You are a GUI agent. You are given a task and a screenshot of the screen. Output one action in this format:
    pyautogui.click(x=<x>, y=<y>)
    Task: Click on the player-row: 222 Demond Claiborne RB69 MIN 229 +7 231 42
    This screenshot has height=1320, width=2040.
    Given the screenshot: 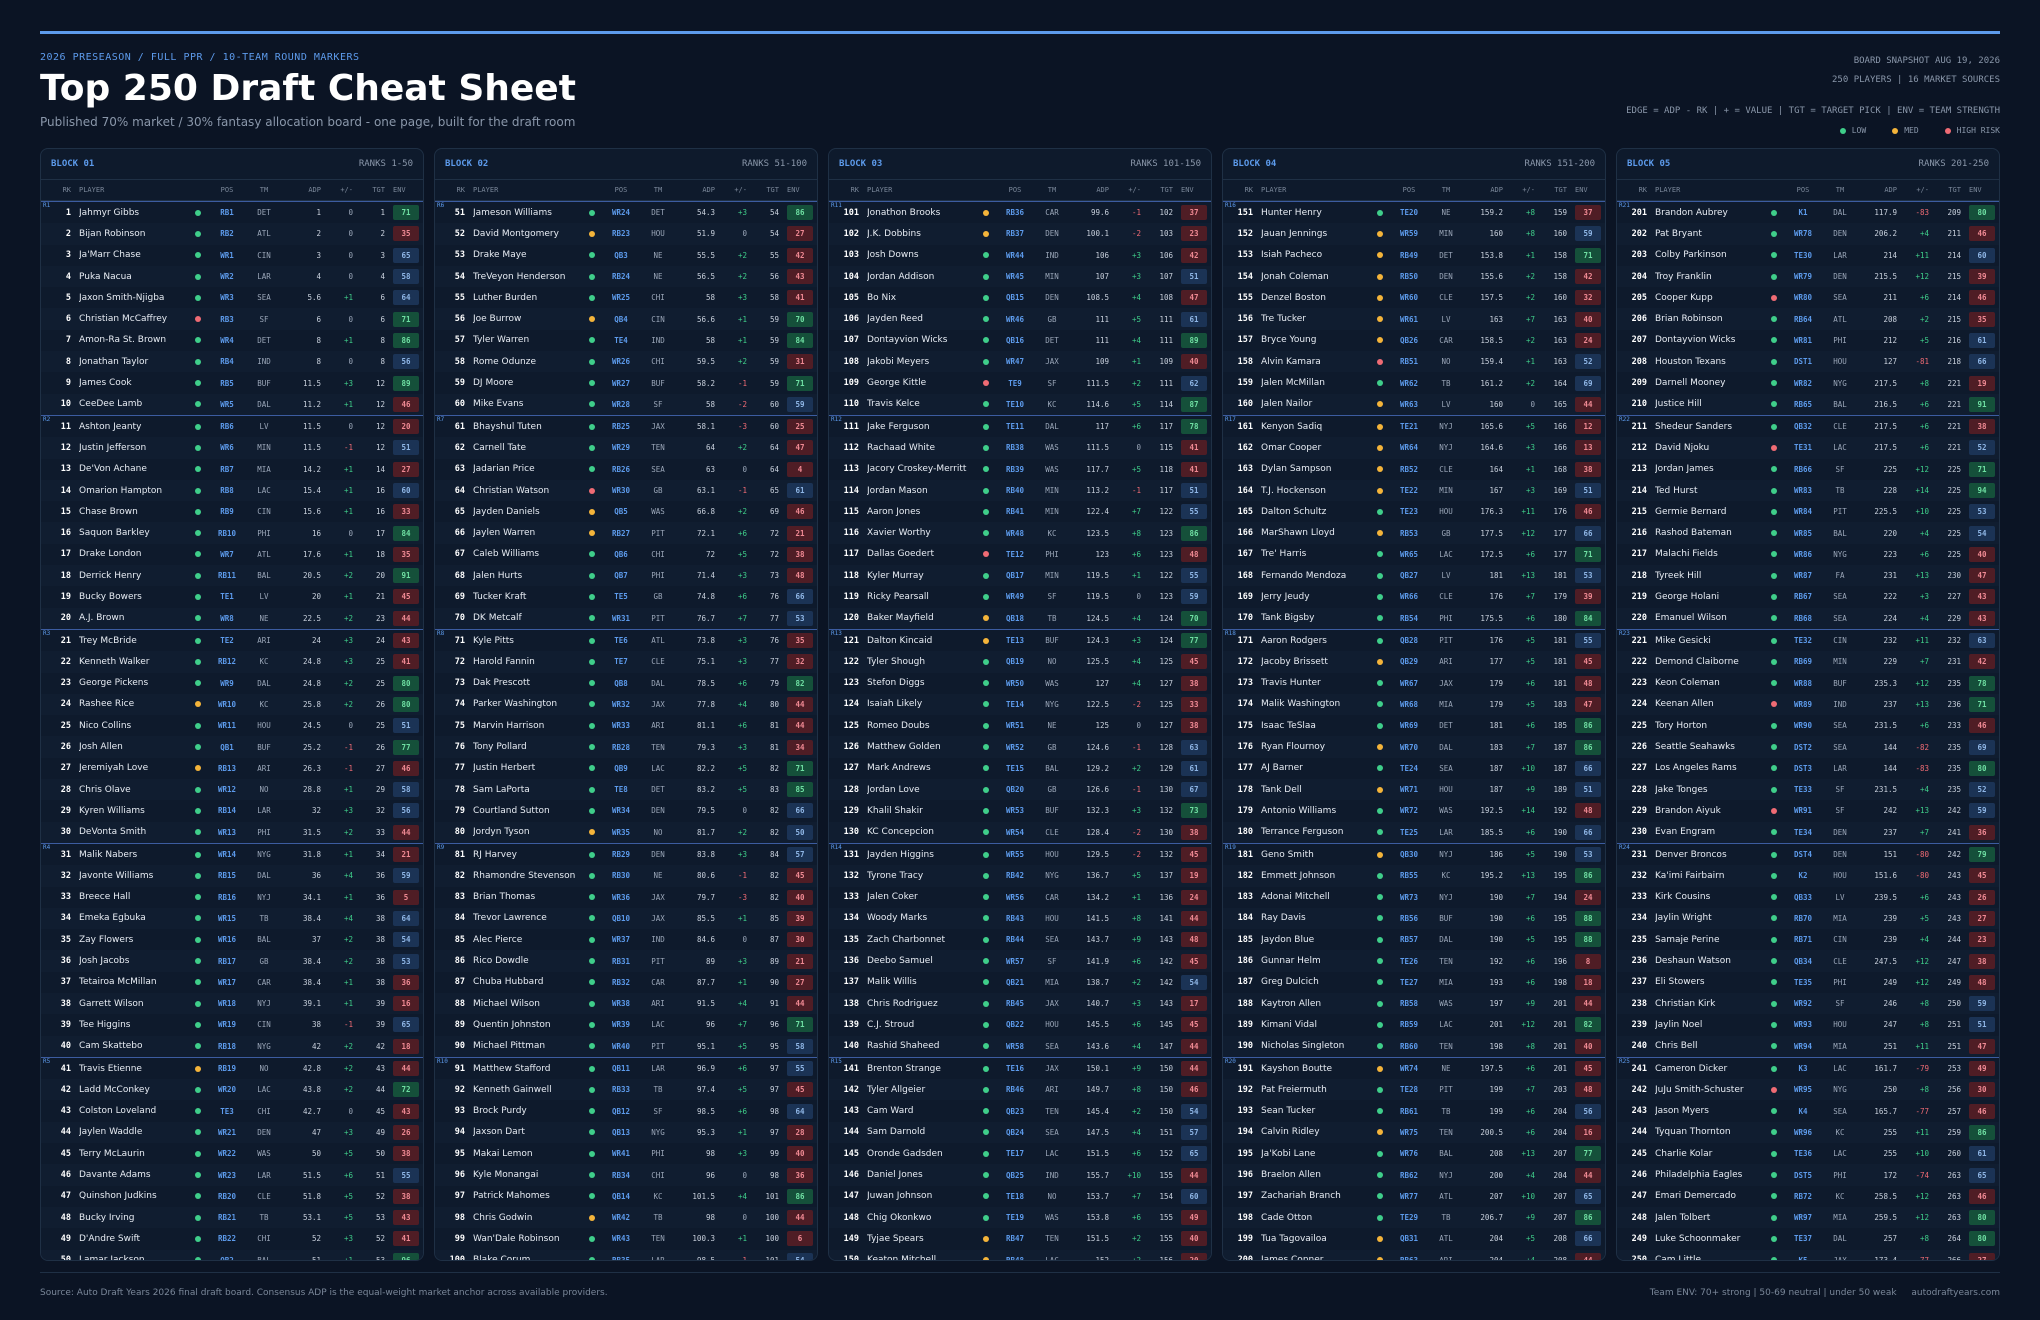 What is the action you would take?
    pyautogui.click(x=1808, y=662)
    